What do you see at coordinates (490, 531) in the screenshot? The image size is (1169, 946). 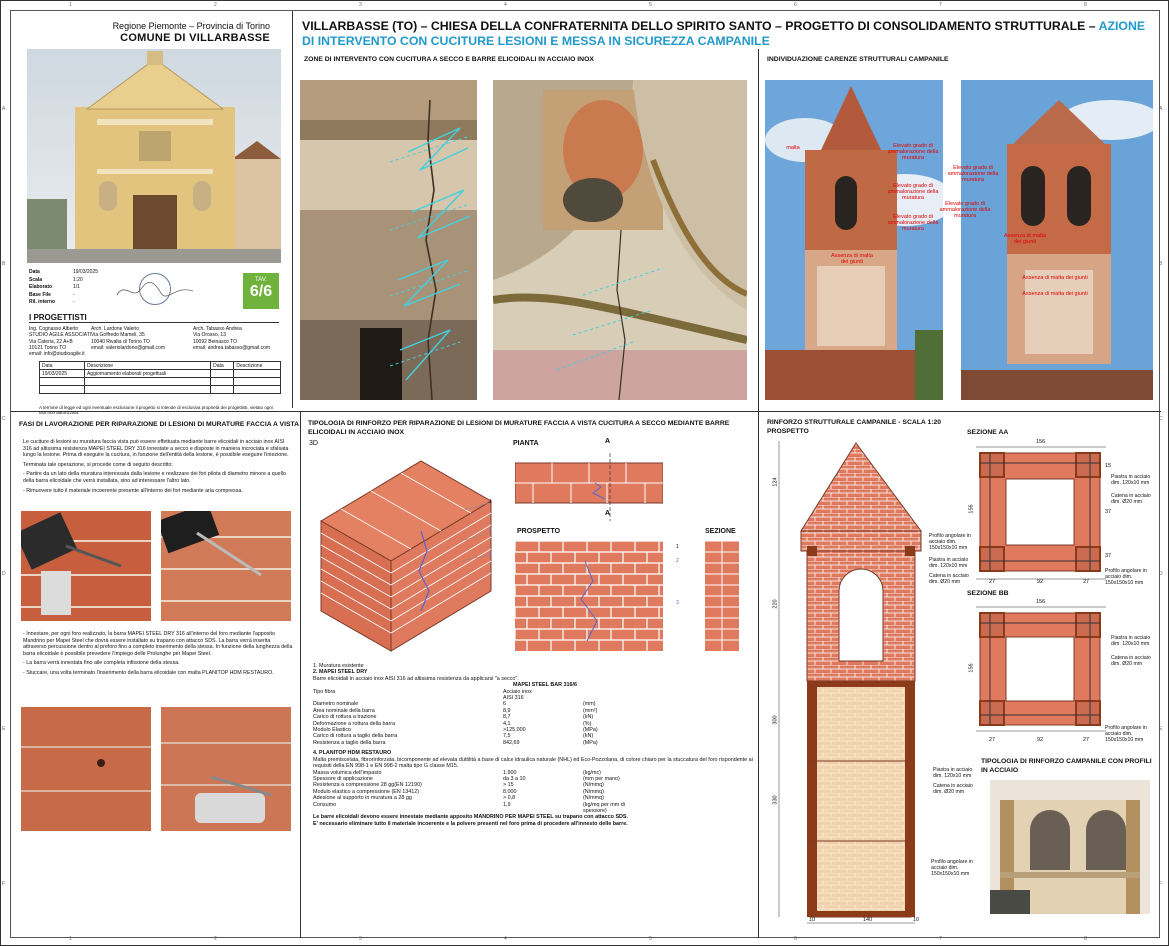 I see `callout-2-3d: 2` at bounding box center [490, 531].